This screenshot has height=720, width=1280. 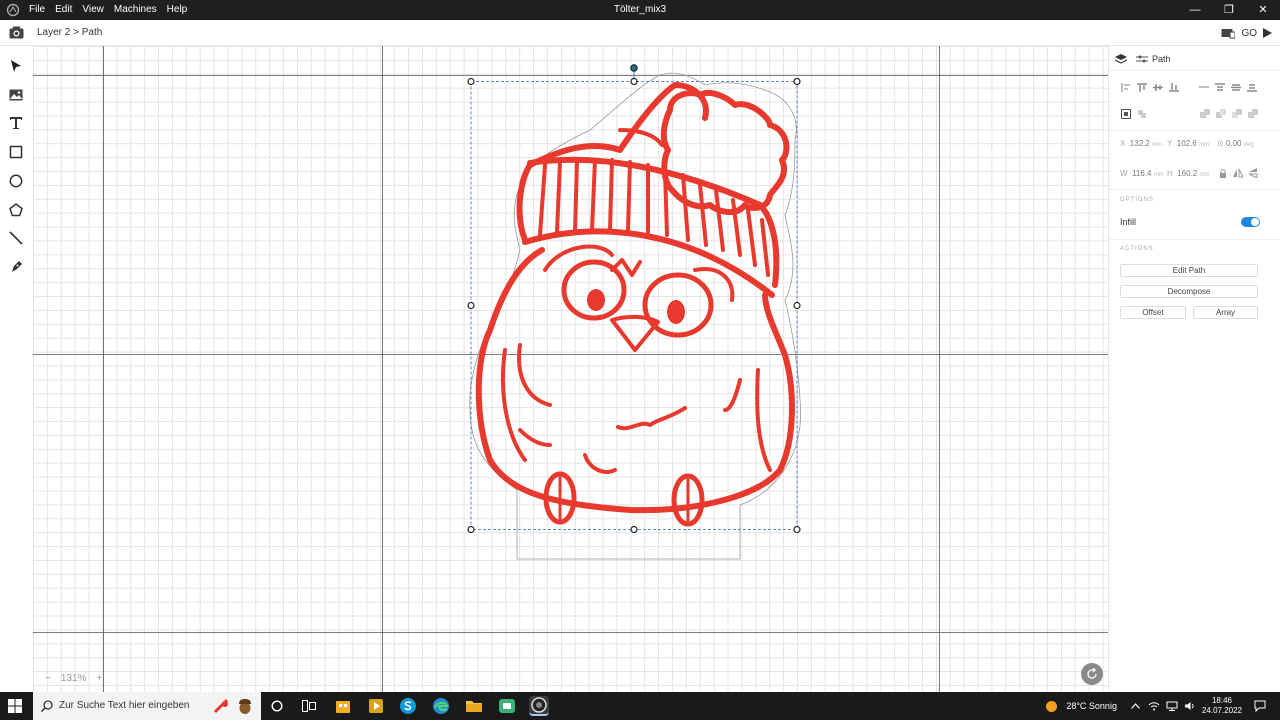 I want to click on ellipse-icon, so click(x=16, y=181).